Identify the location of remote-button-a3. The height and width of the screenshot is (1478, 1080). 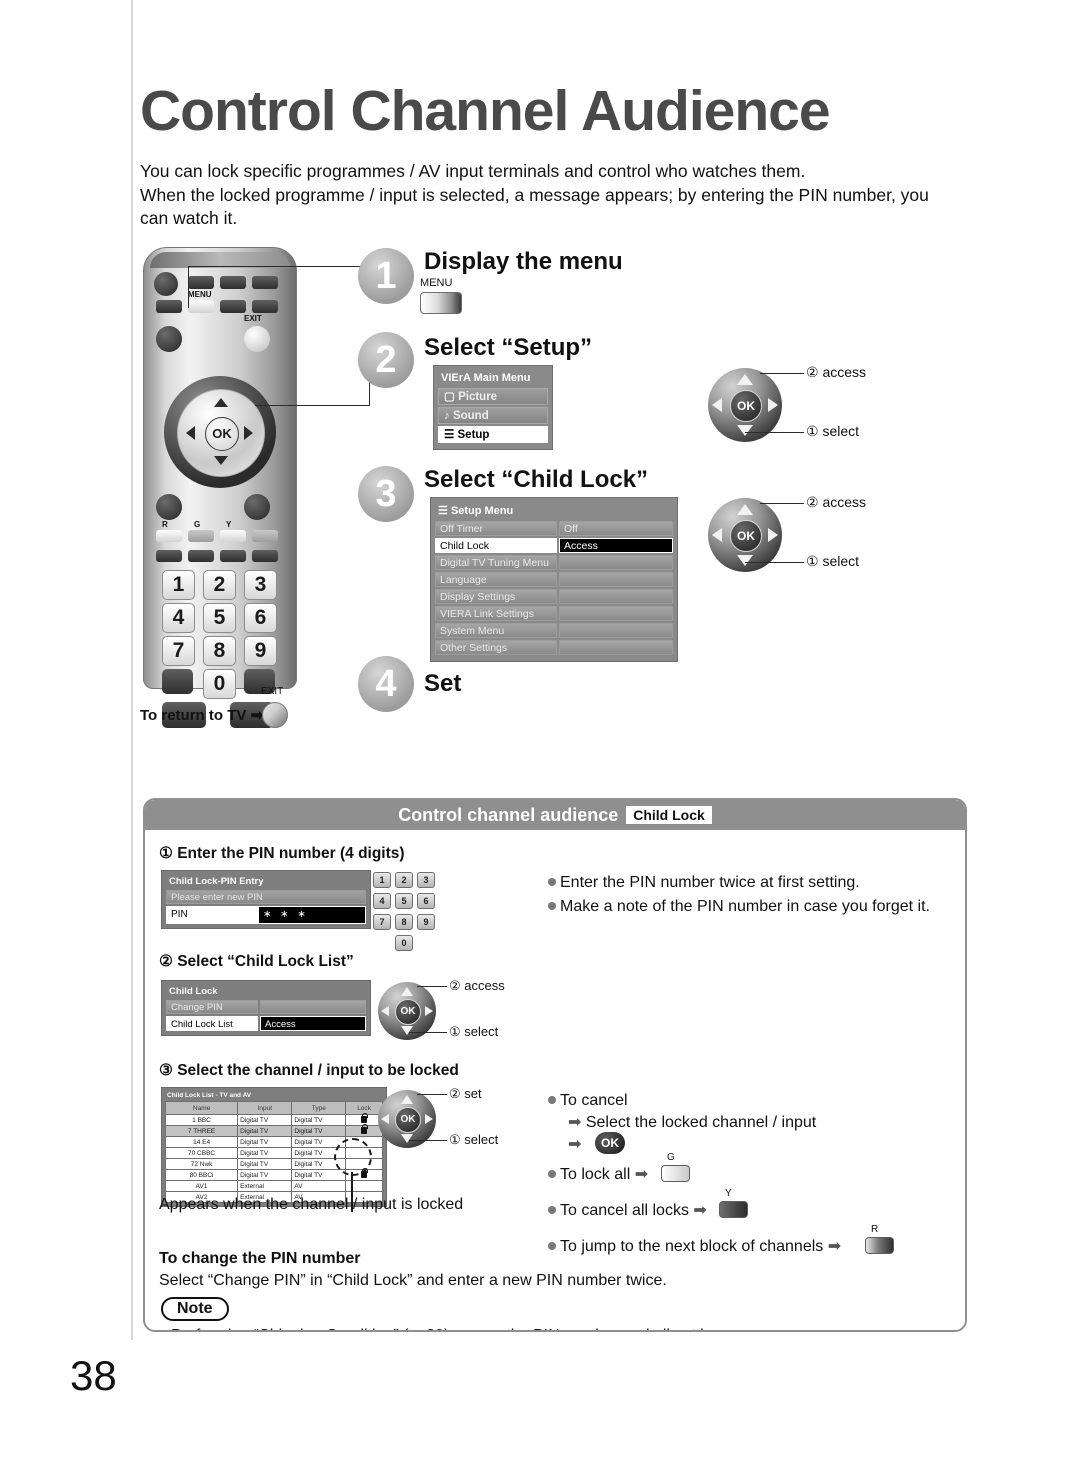
(265, 282).